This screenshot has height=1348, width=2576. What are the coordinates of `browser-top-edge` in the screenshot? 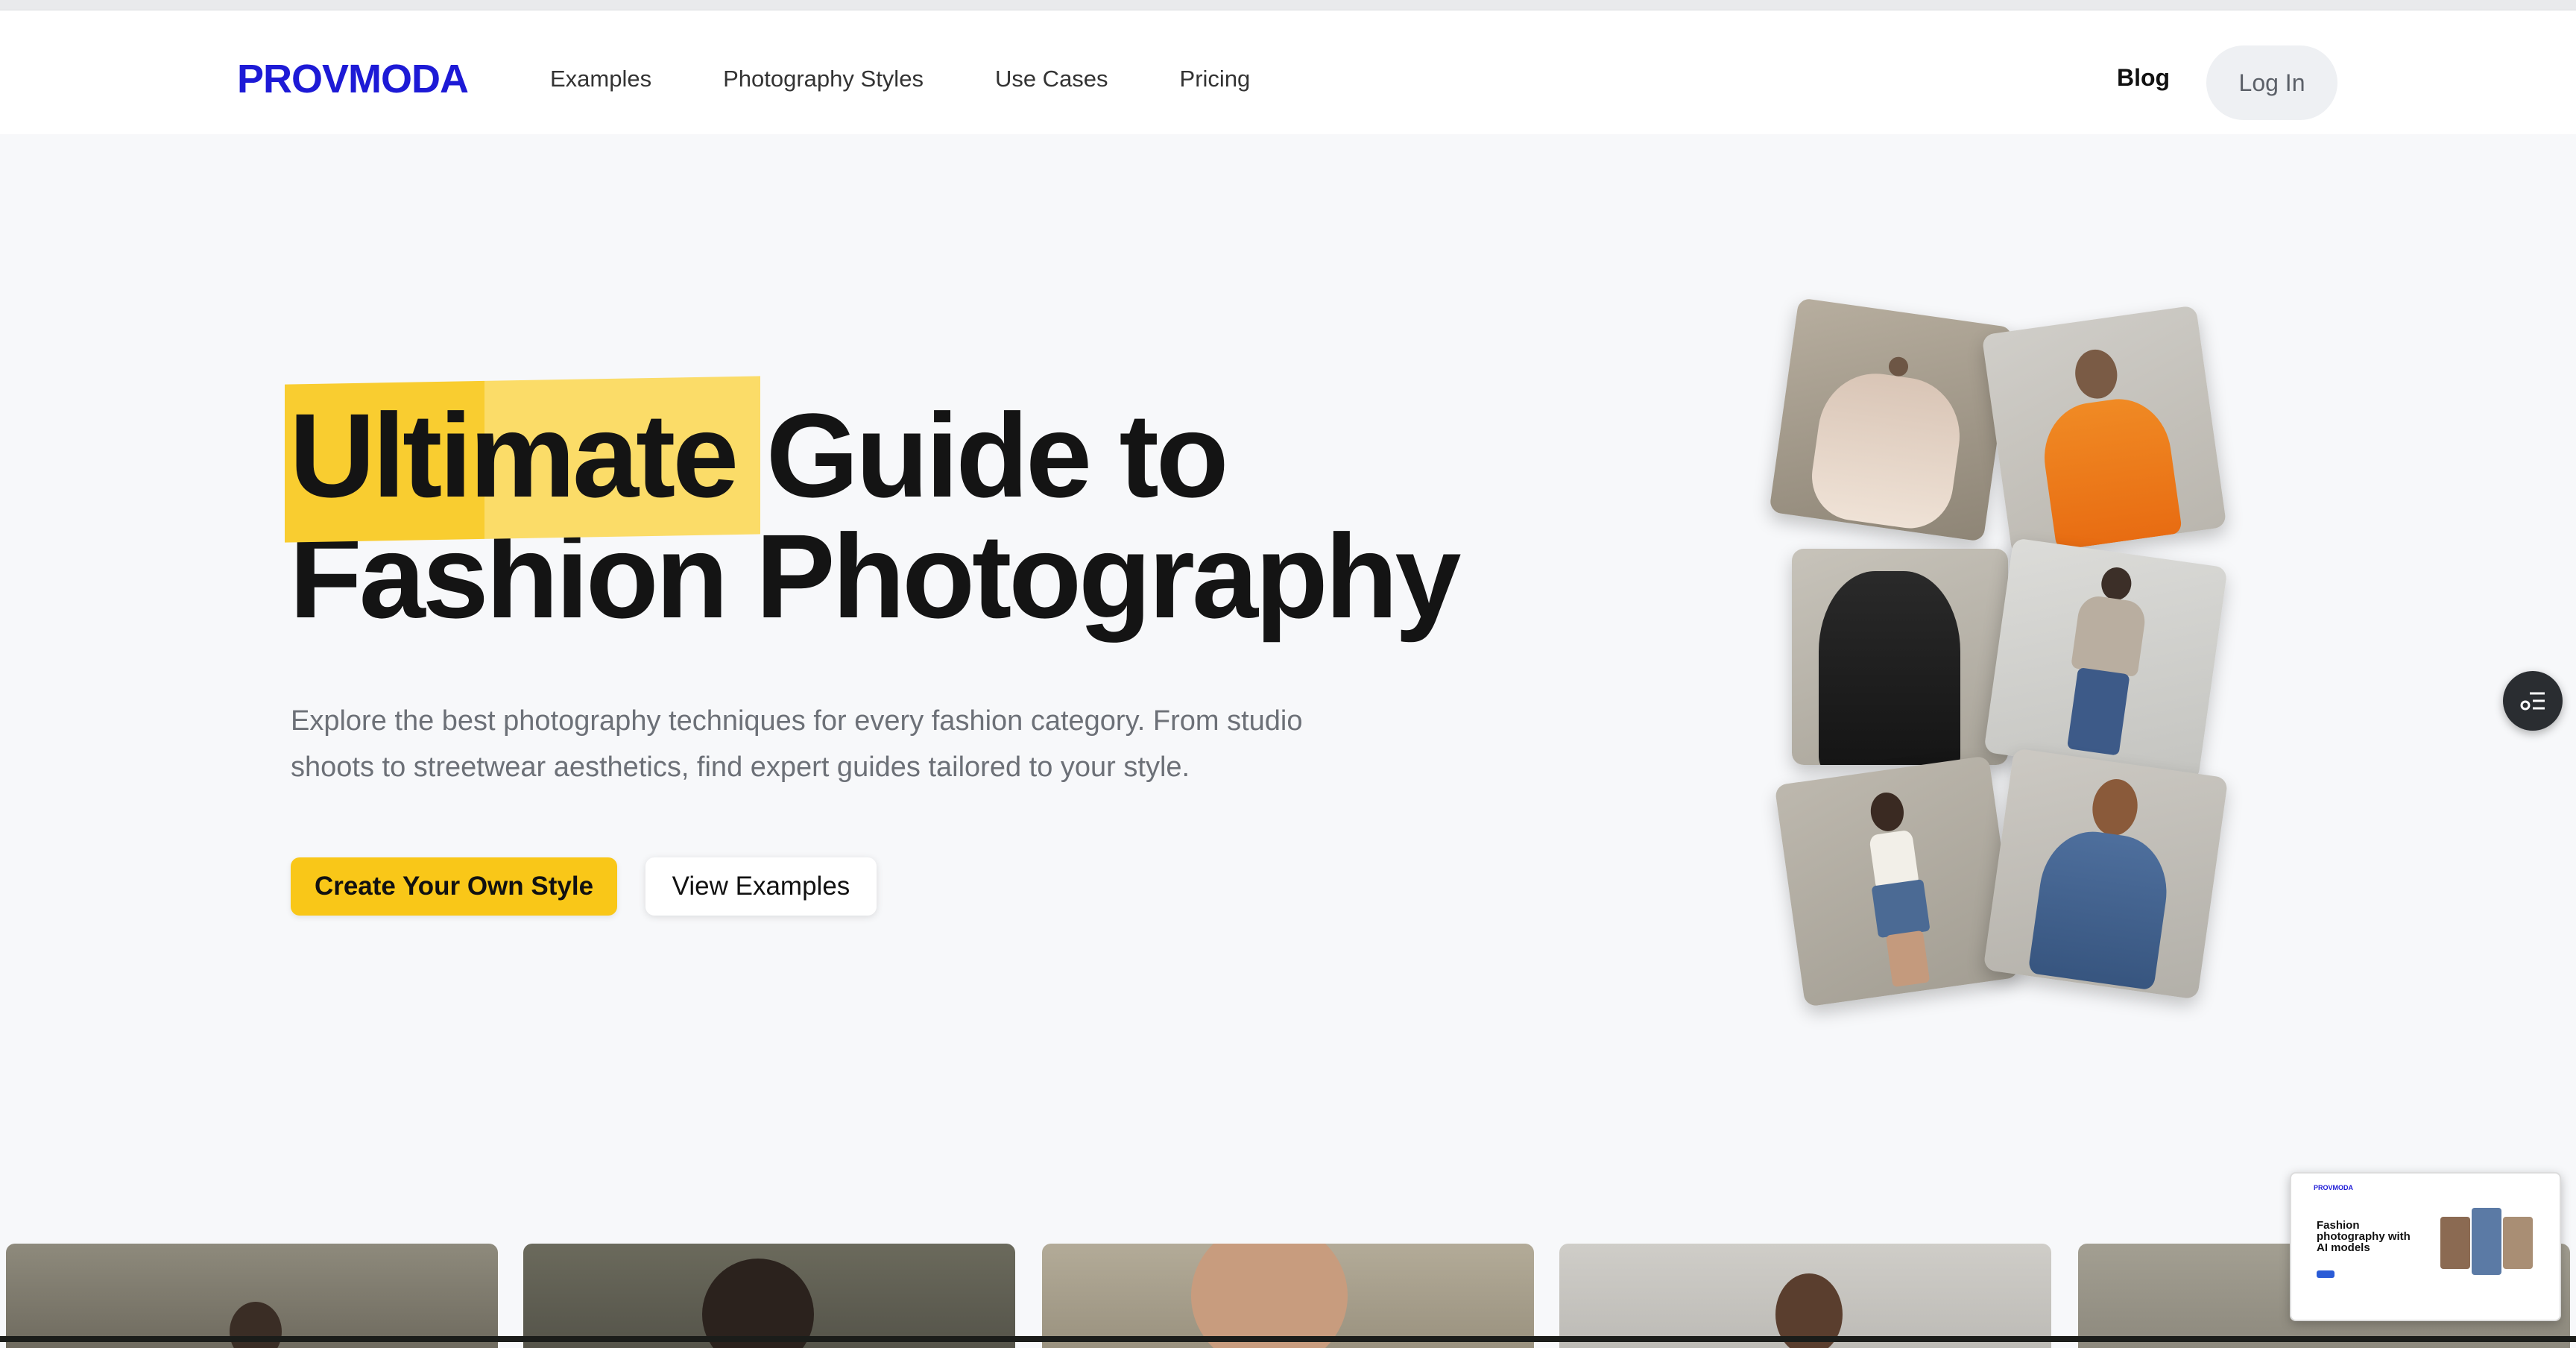 It's located at (1288, 5).